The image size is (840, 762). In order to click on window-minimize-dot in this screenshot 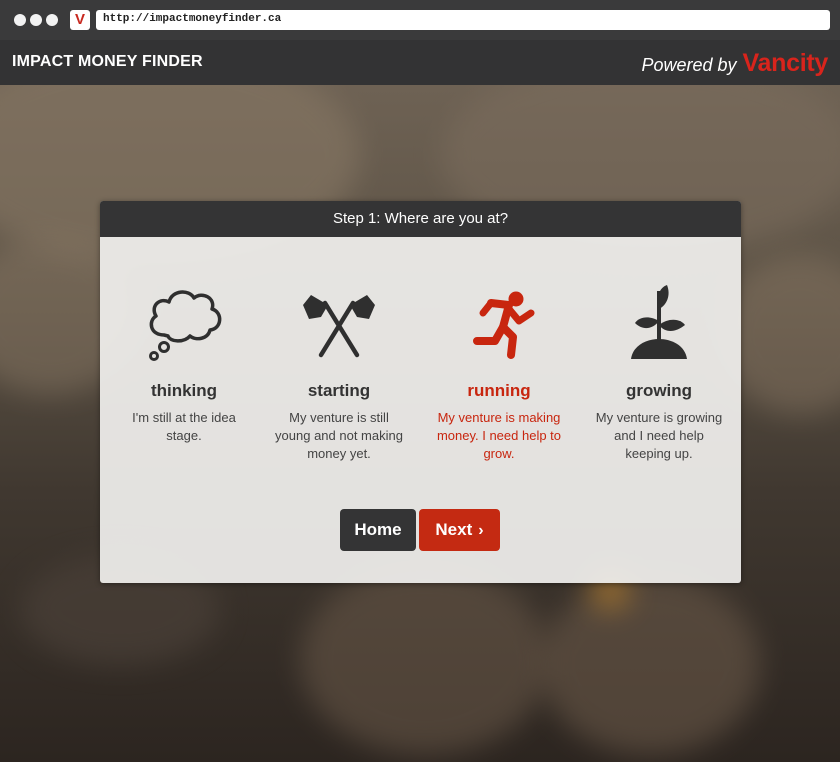, I will do `click(36, 20)`.